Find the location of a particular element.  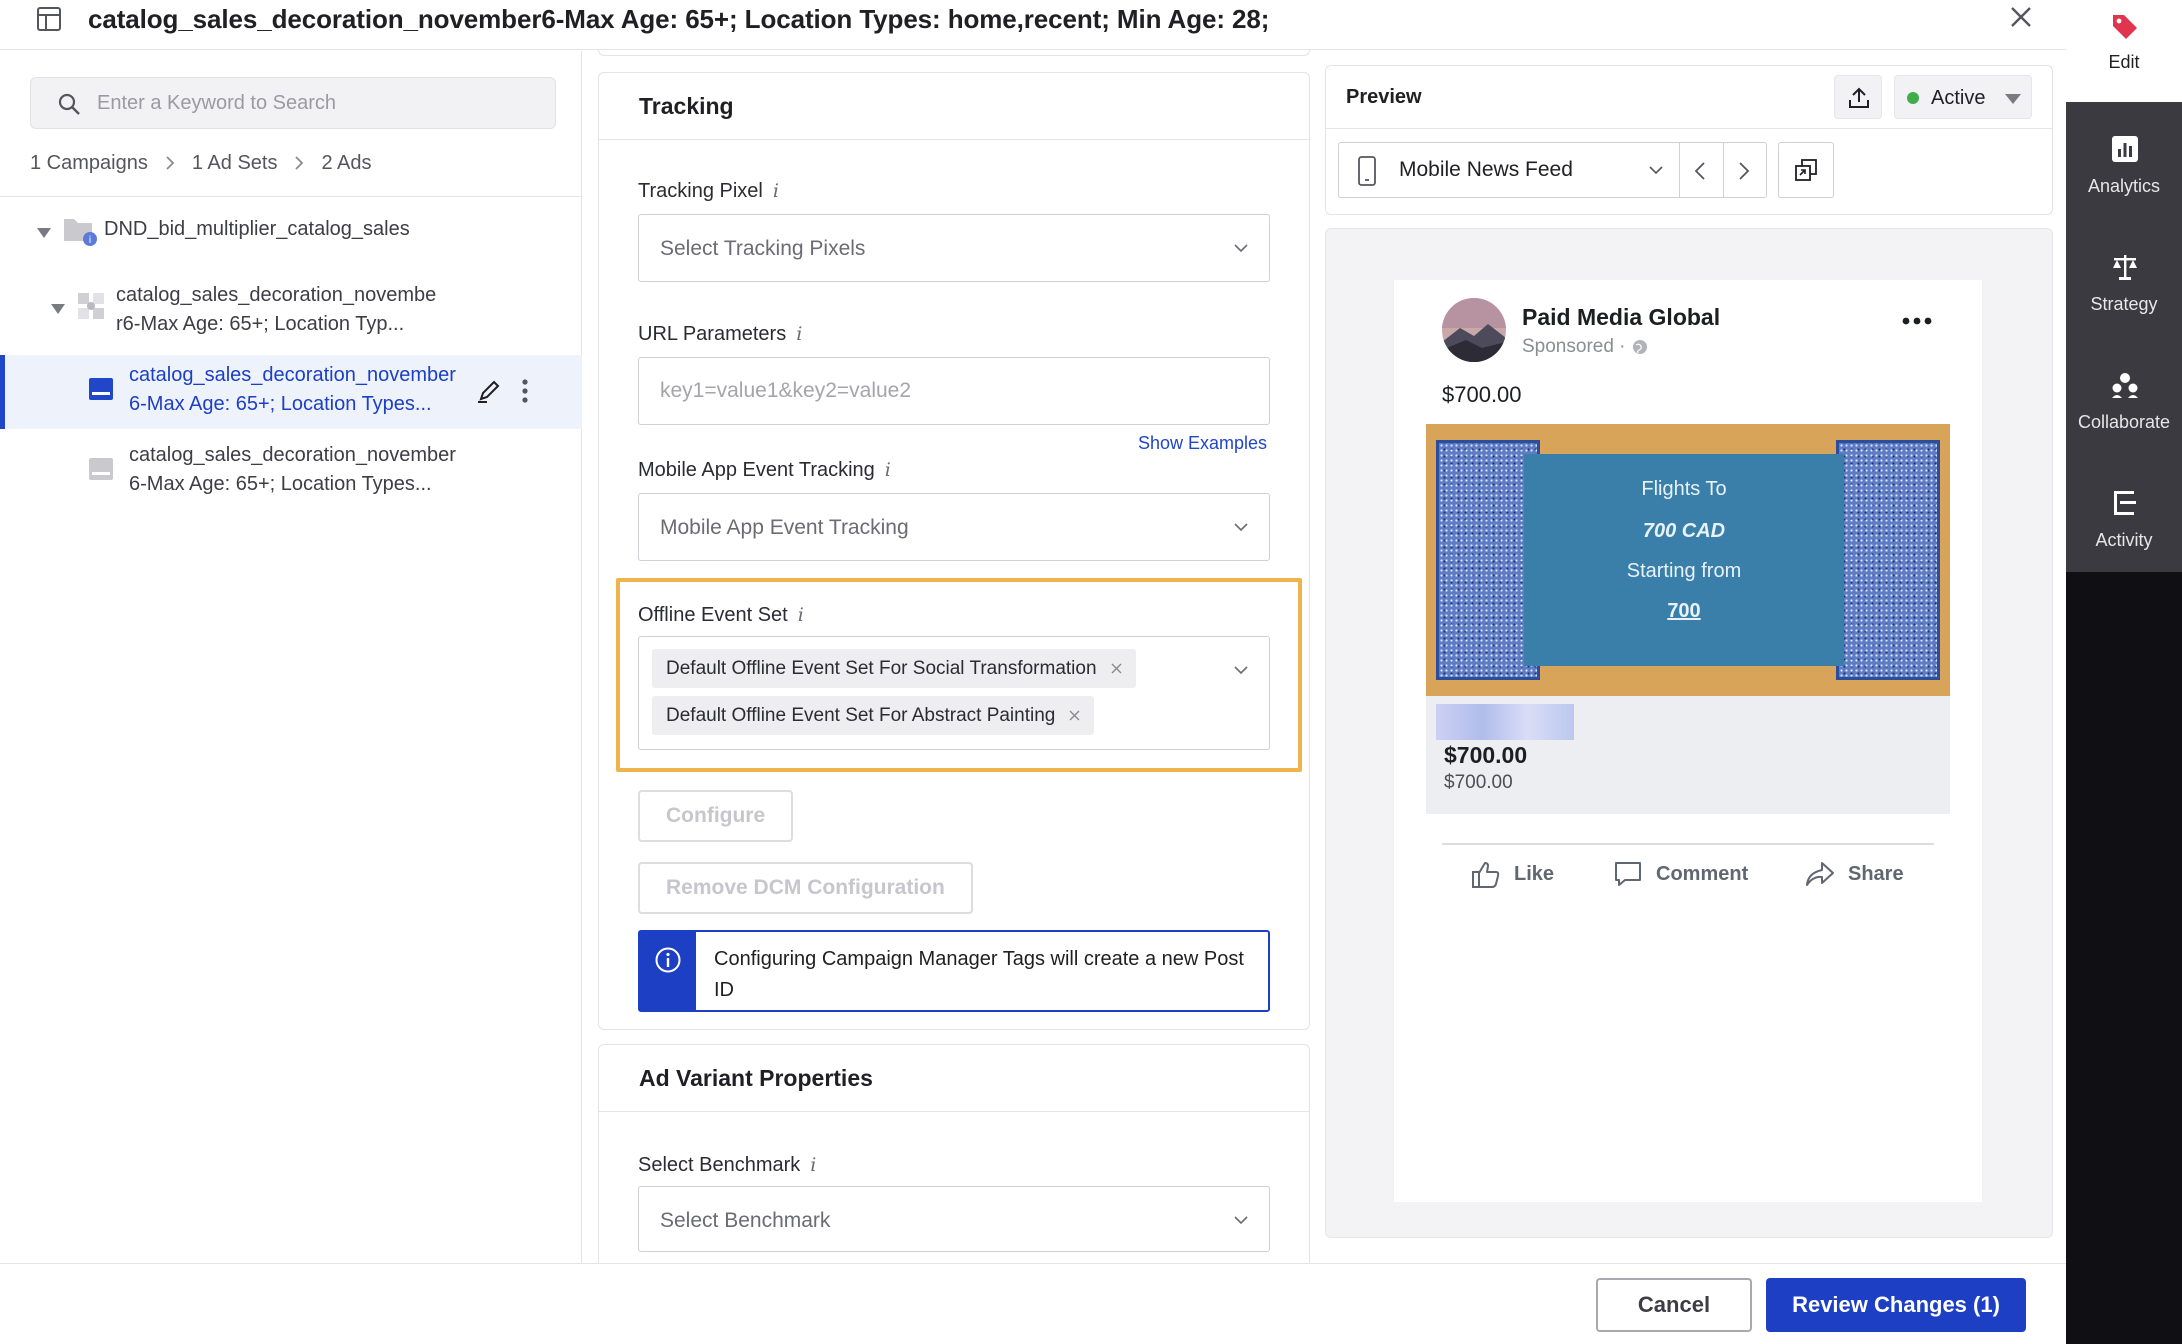

product-price: $700.00 is located at coordinates (1486, 755).